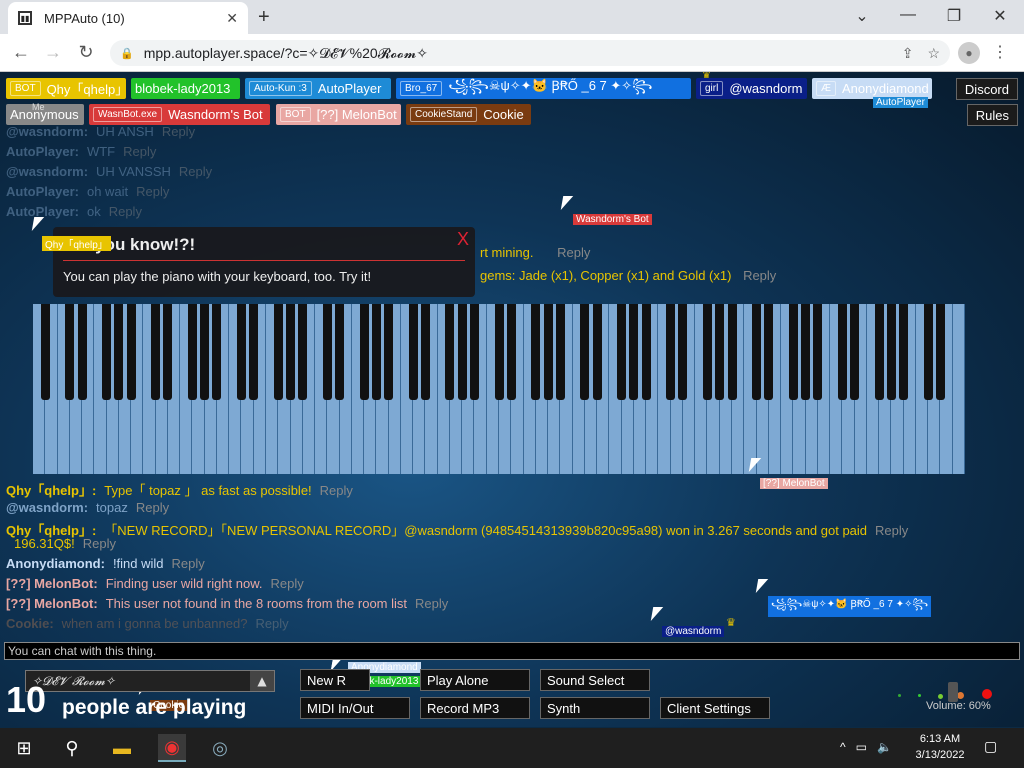 This screenshot has height=768, width=1024. I want to click on chat-author: Qhy「qhelp」:, so click(51, 490).